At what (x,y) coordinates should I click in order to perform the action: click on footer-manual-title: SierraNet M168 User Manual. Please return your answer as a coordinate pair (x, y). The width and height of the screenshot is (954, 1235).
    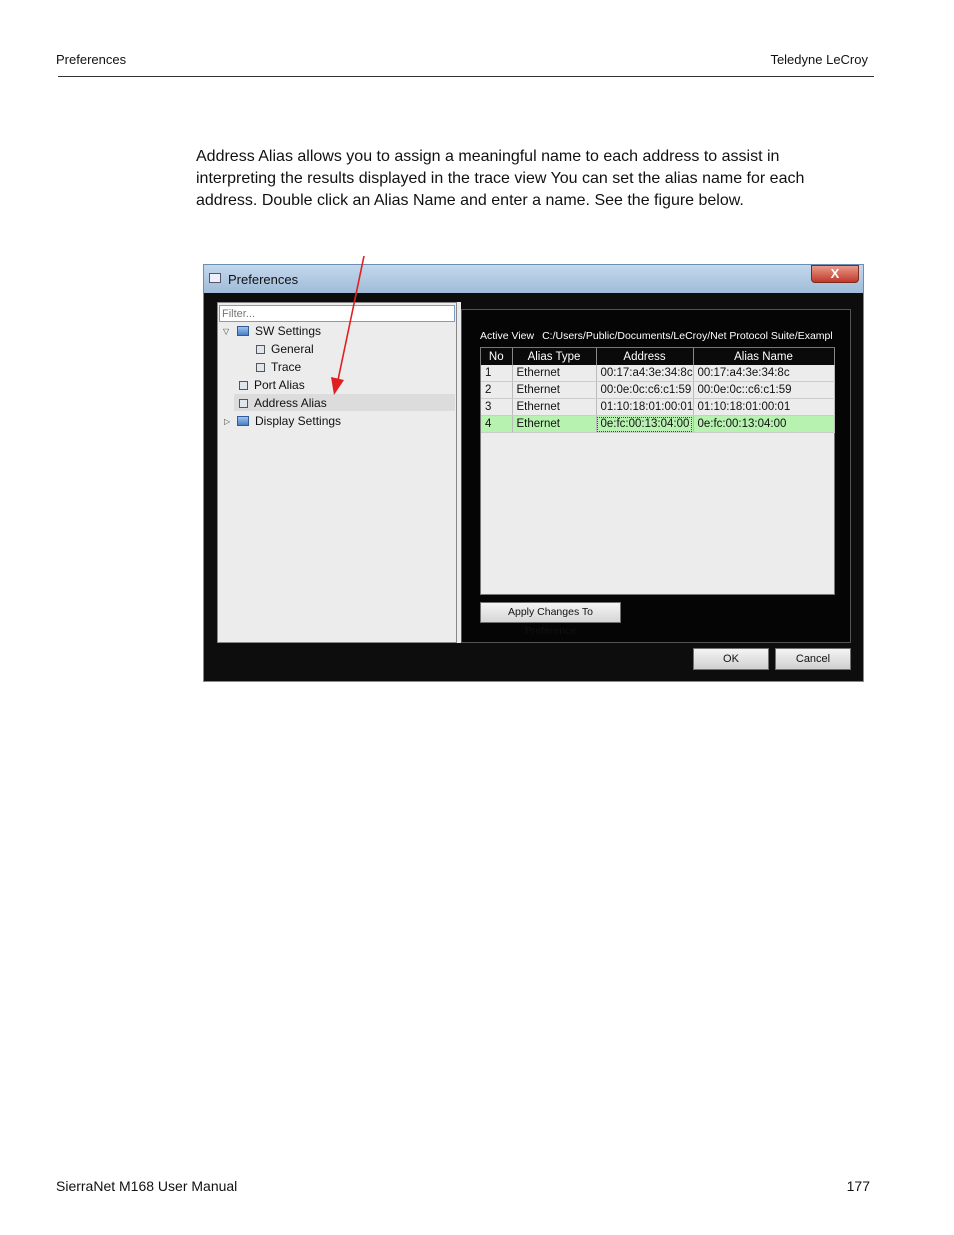
    Looking at the image, I should click on (147, 1186).